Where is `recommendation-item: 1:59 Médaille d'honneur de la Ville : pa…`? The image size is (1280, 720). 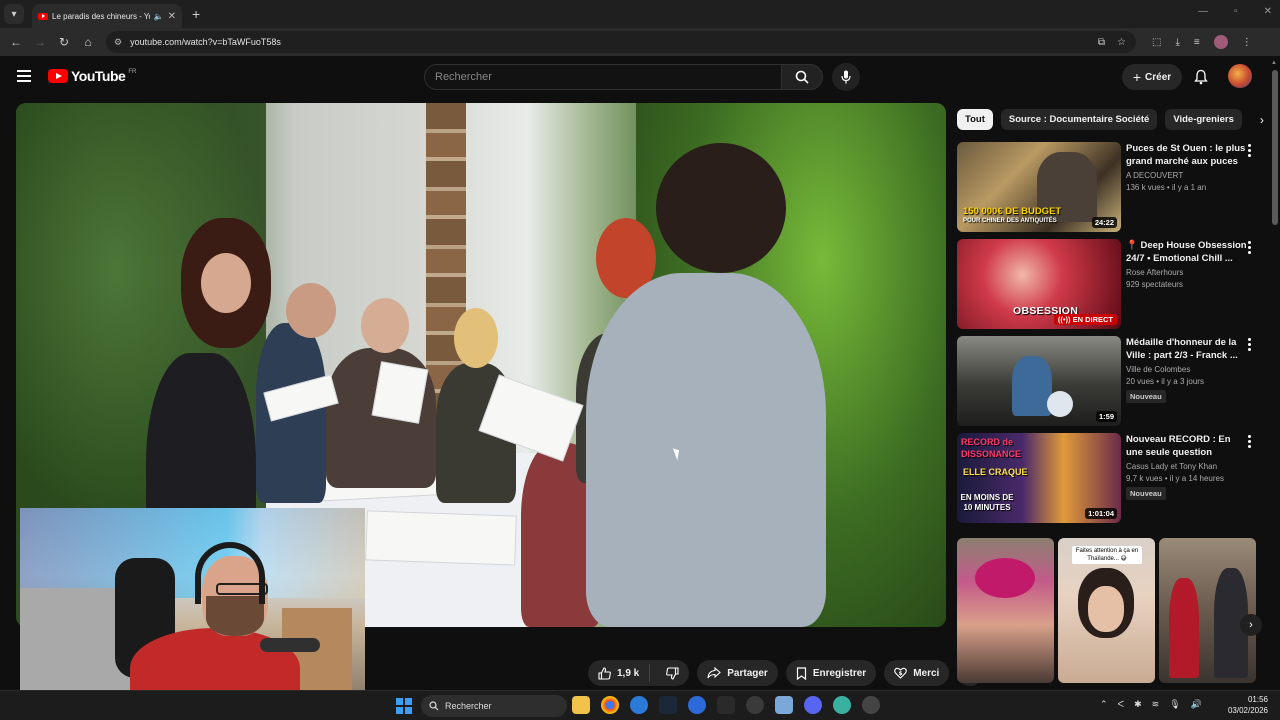
recommendation-item: 1:59 Médaille d'honneur de la Ville : pa… is located at coordinates (1107, 381).